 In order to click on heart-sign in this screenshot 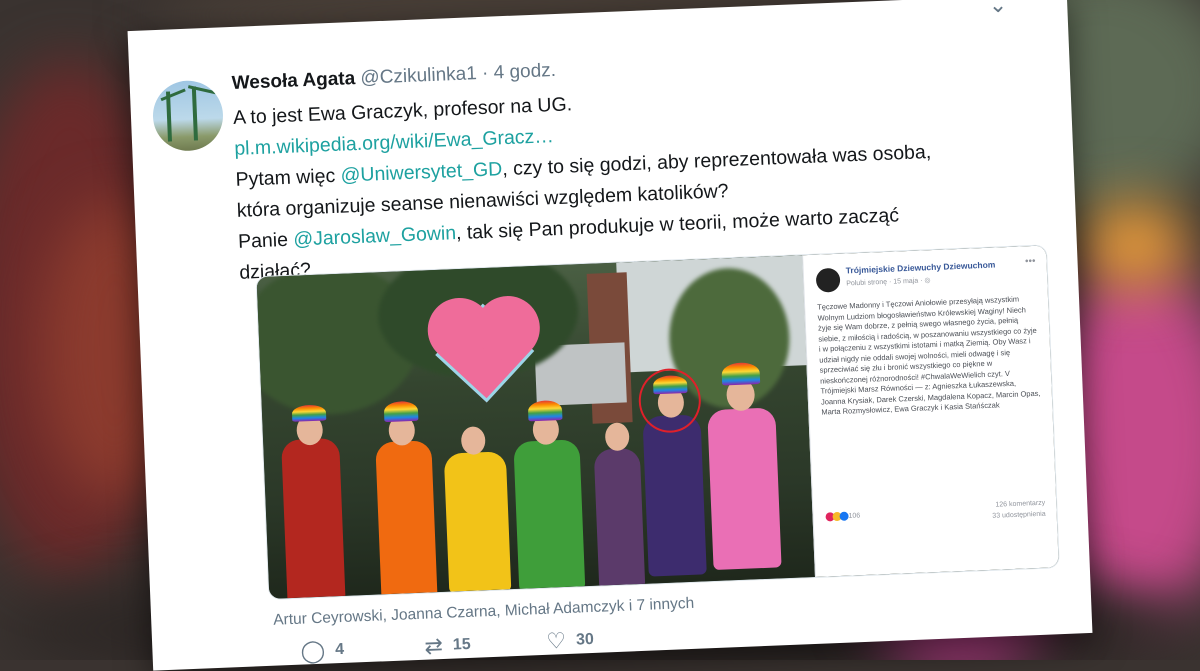, I will do `click(485, 353)`.